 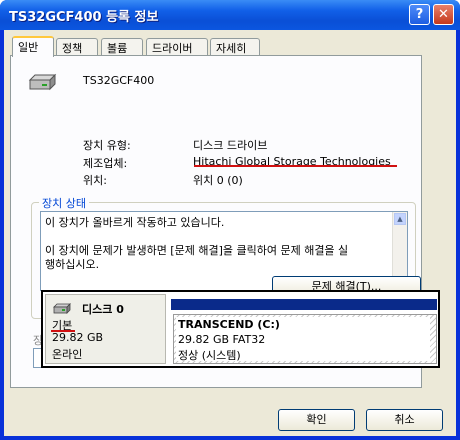 I want to click on disk-size: 29.82 GB, so click(x=78, y=337).